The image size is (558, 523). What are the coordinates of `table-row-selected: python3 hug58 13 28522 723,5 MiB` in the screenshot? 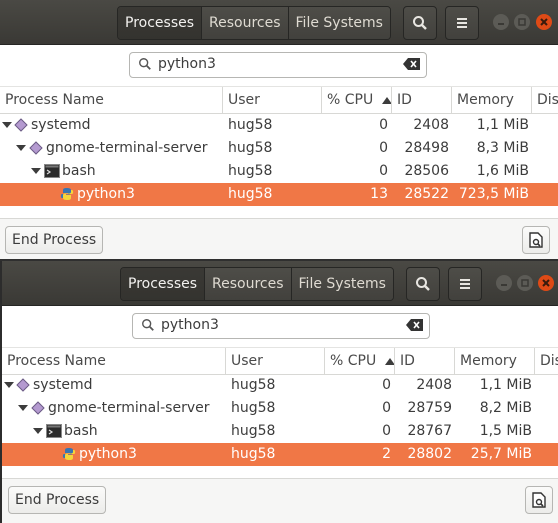 It's located at (279, 194).